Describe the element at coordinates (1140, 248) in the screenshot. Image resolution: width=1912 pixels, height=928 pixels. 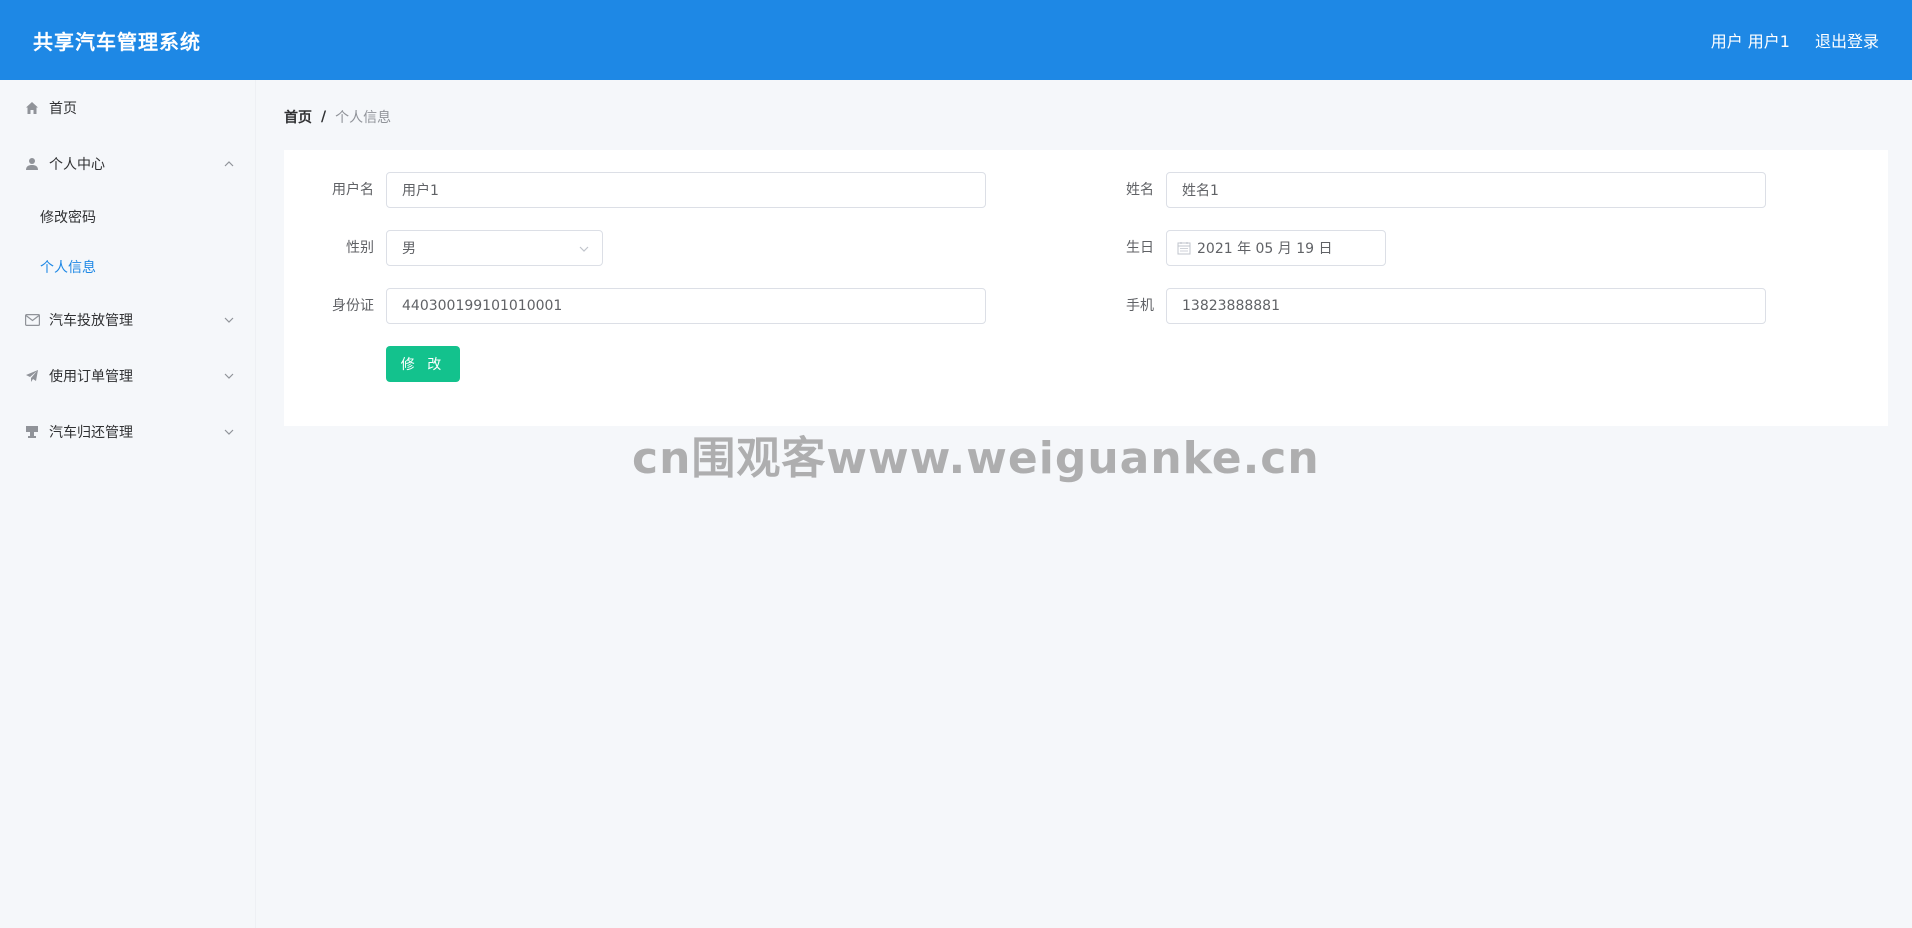
I see `birthday-label: 生日` at that location.